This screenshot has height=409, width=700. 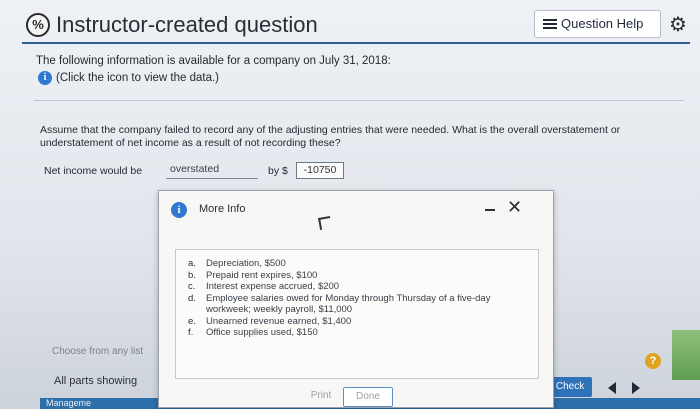 I want to click on page-title: Instructor-created question, so click(x=187, y=24).